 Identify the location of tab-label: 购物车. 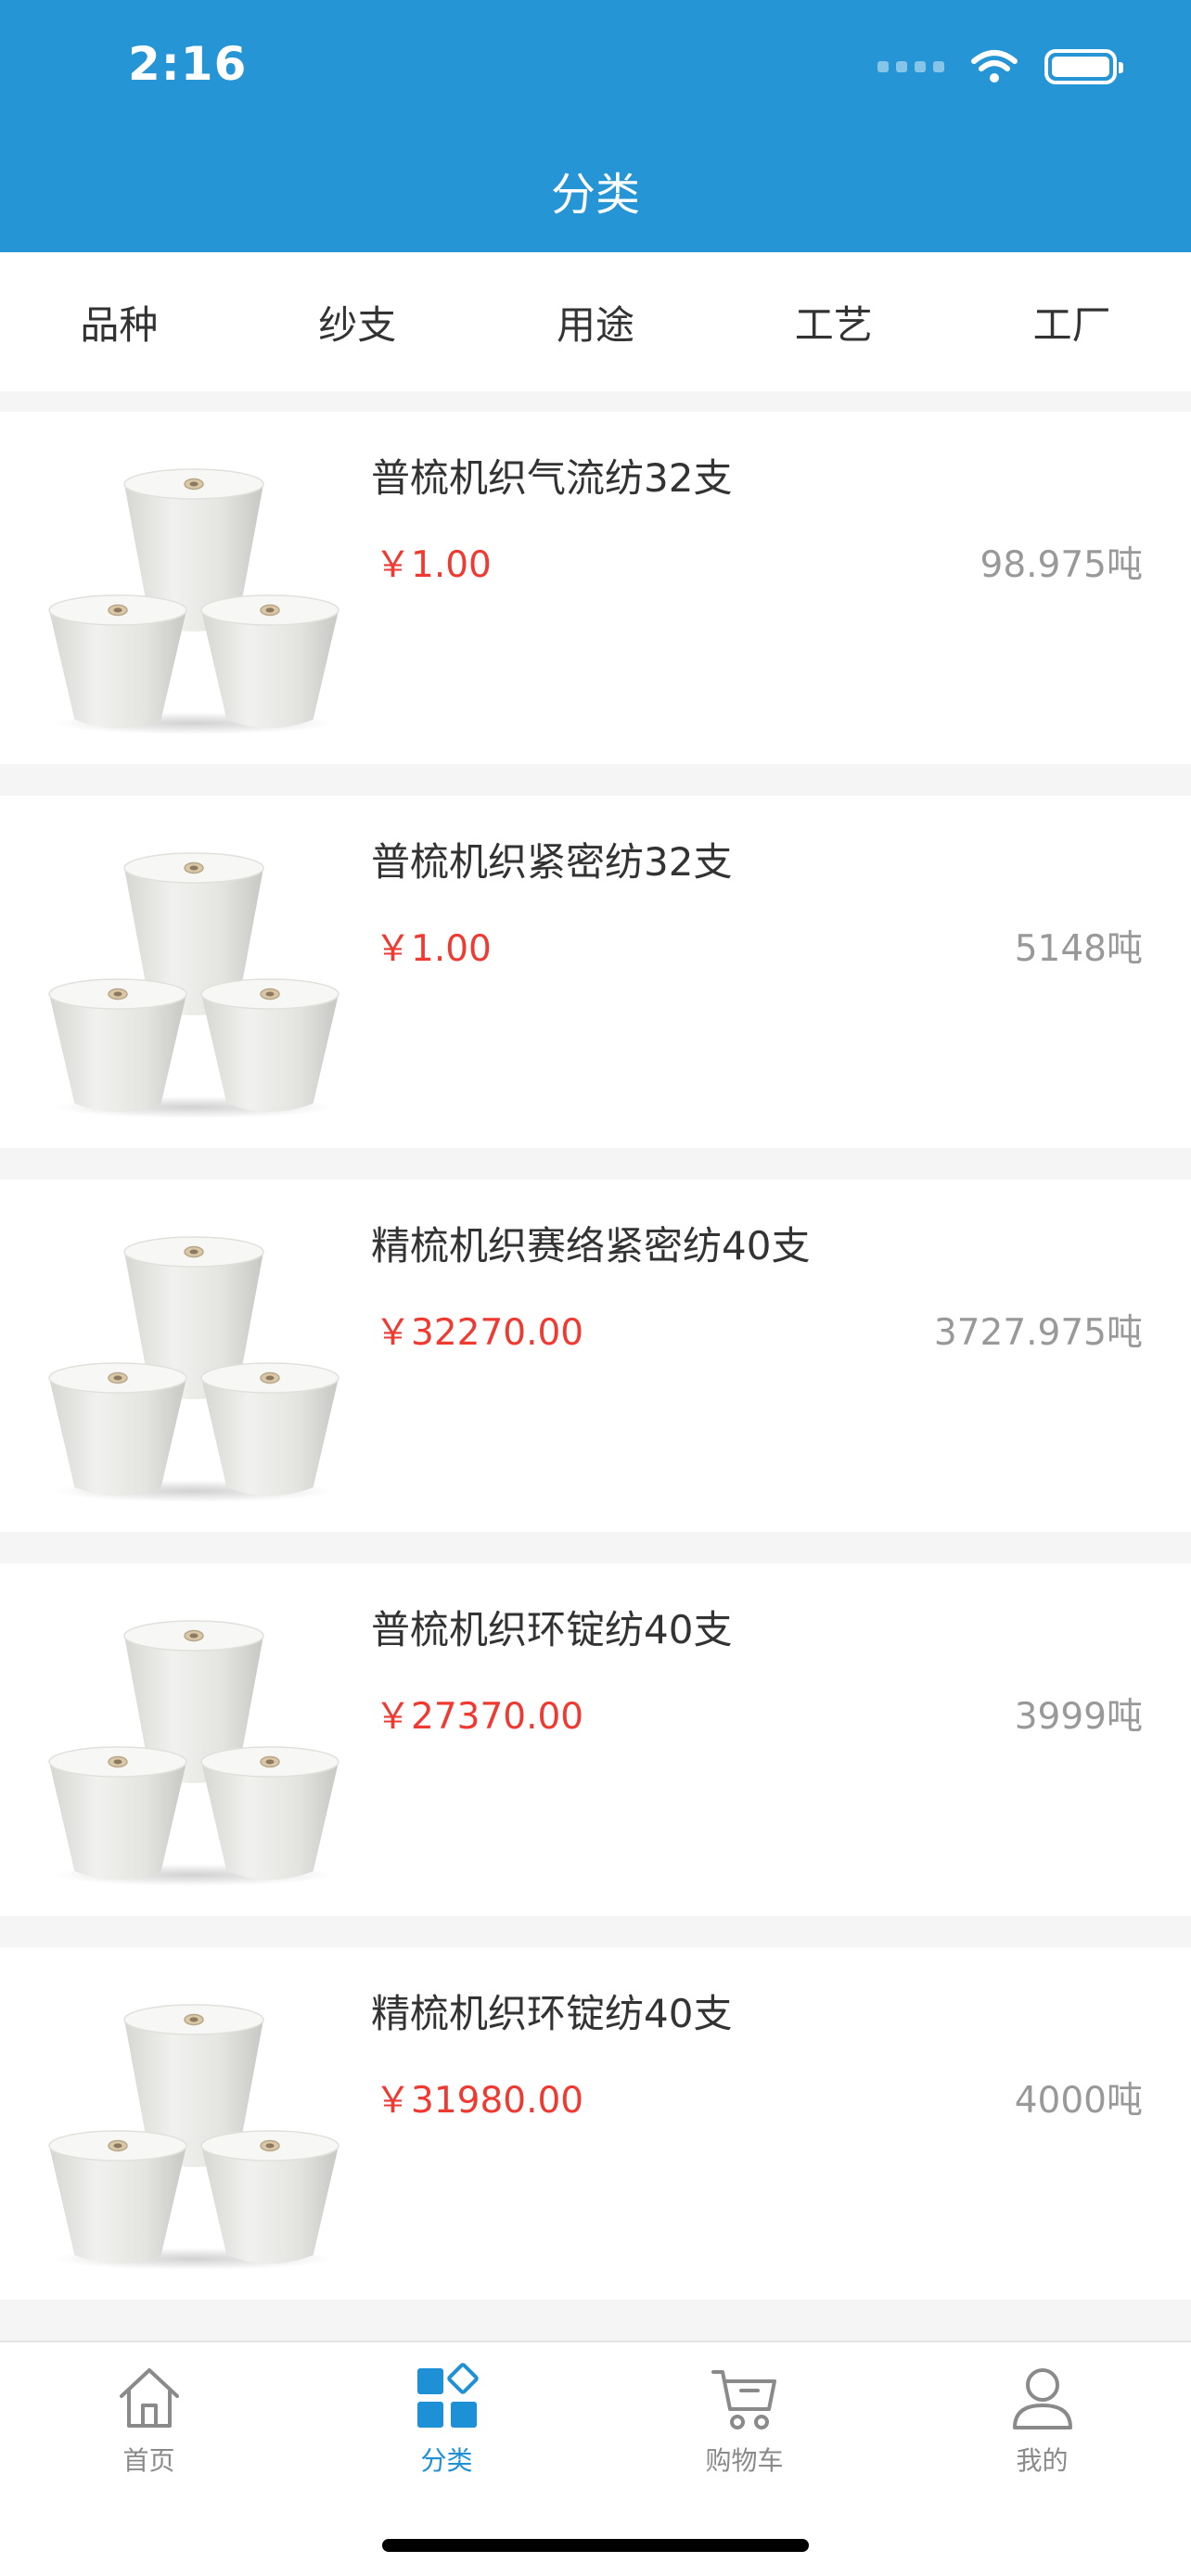
(744, 2460).